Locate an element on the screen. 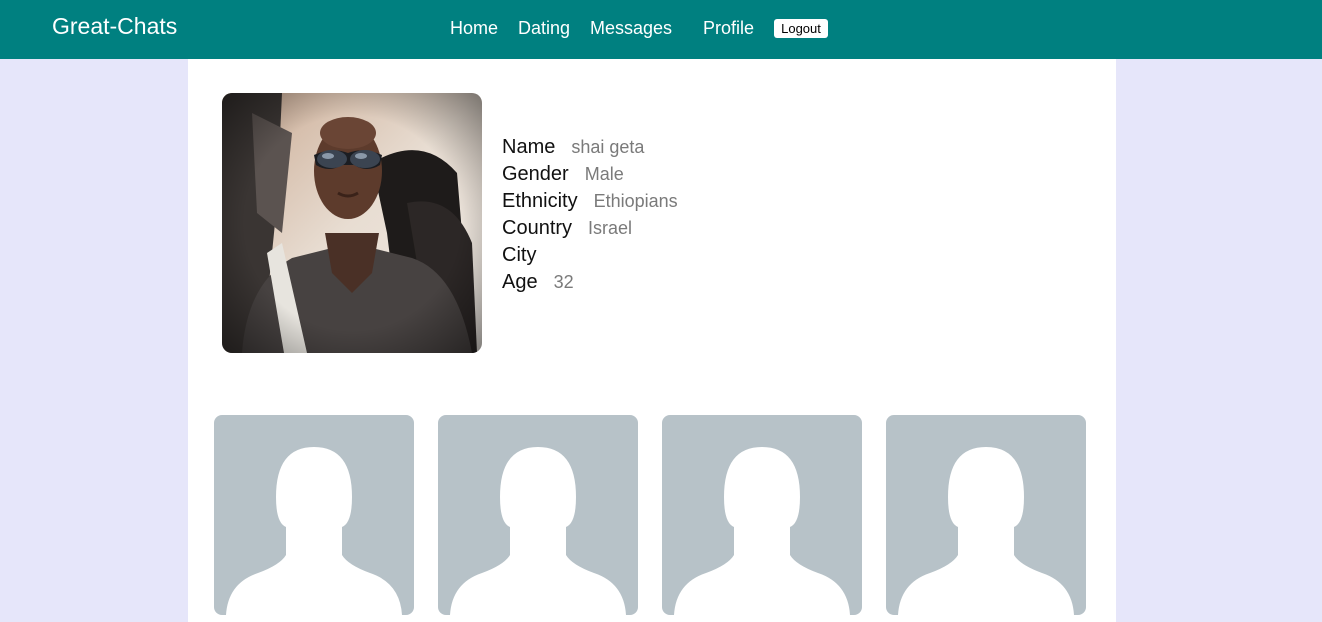 The width and height of the screenshot is (1322, 622). field-label: Ethnicity is located at coordinates (540, 201).